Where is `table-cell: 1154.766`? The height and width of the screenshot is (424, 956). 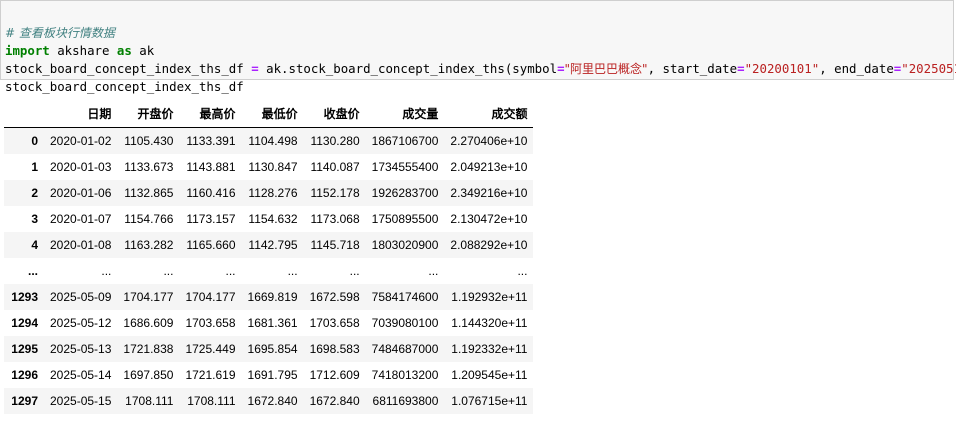 table-cell: 1154.766 is located at coordinates (149, 219).